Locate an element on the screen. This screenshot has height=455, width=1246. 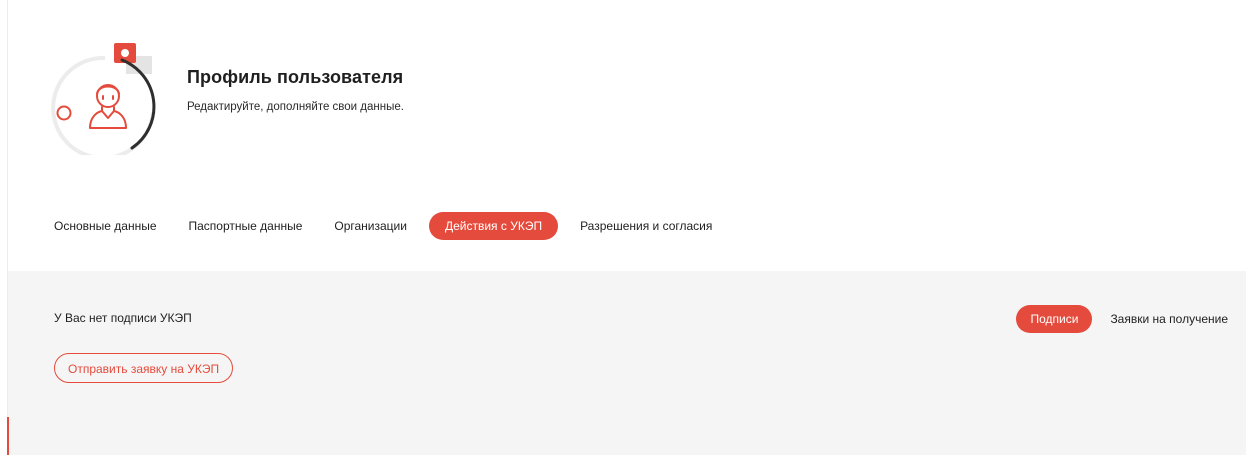
left-accent-marker is located at coordinates (8, 436).